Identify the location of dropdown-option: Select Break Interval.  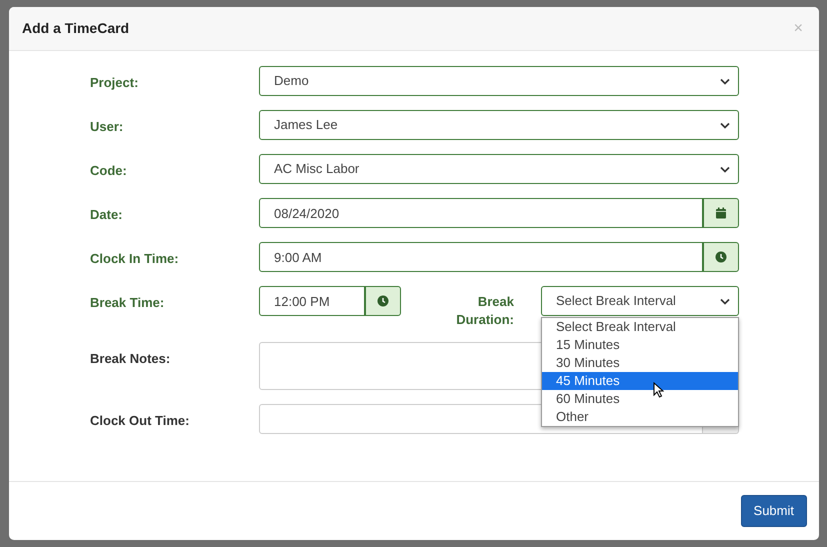
(640, 327).